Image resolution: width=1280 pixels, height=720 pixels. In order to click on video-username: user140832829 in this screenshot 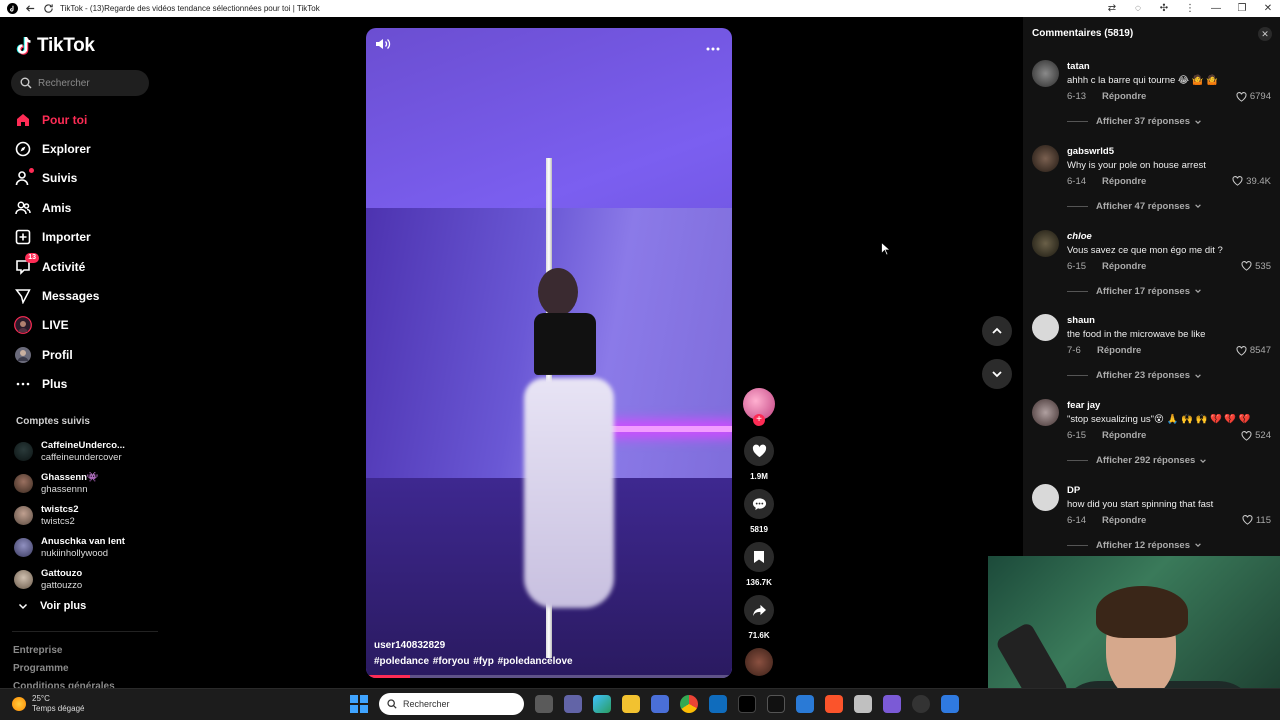, I will do `click(409, 645)`.